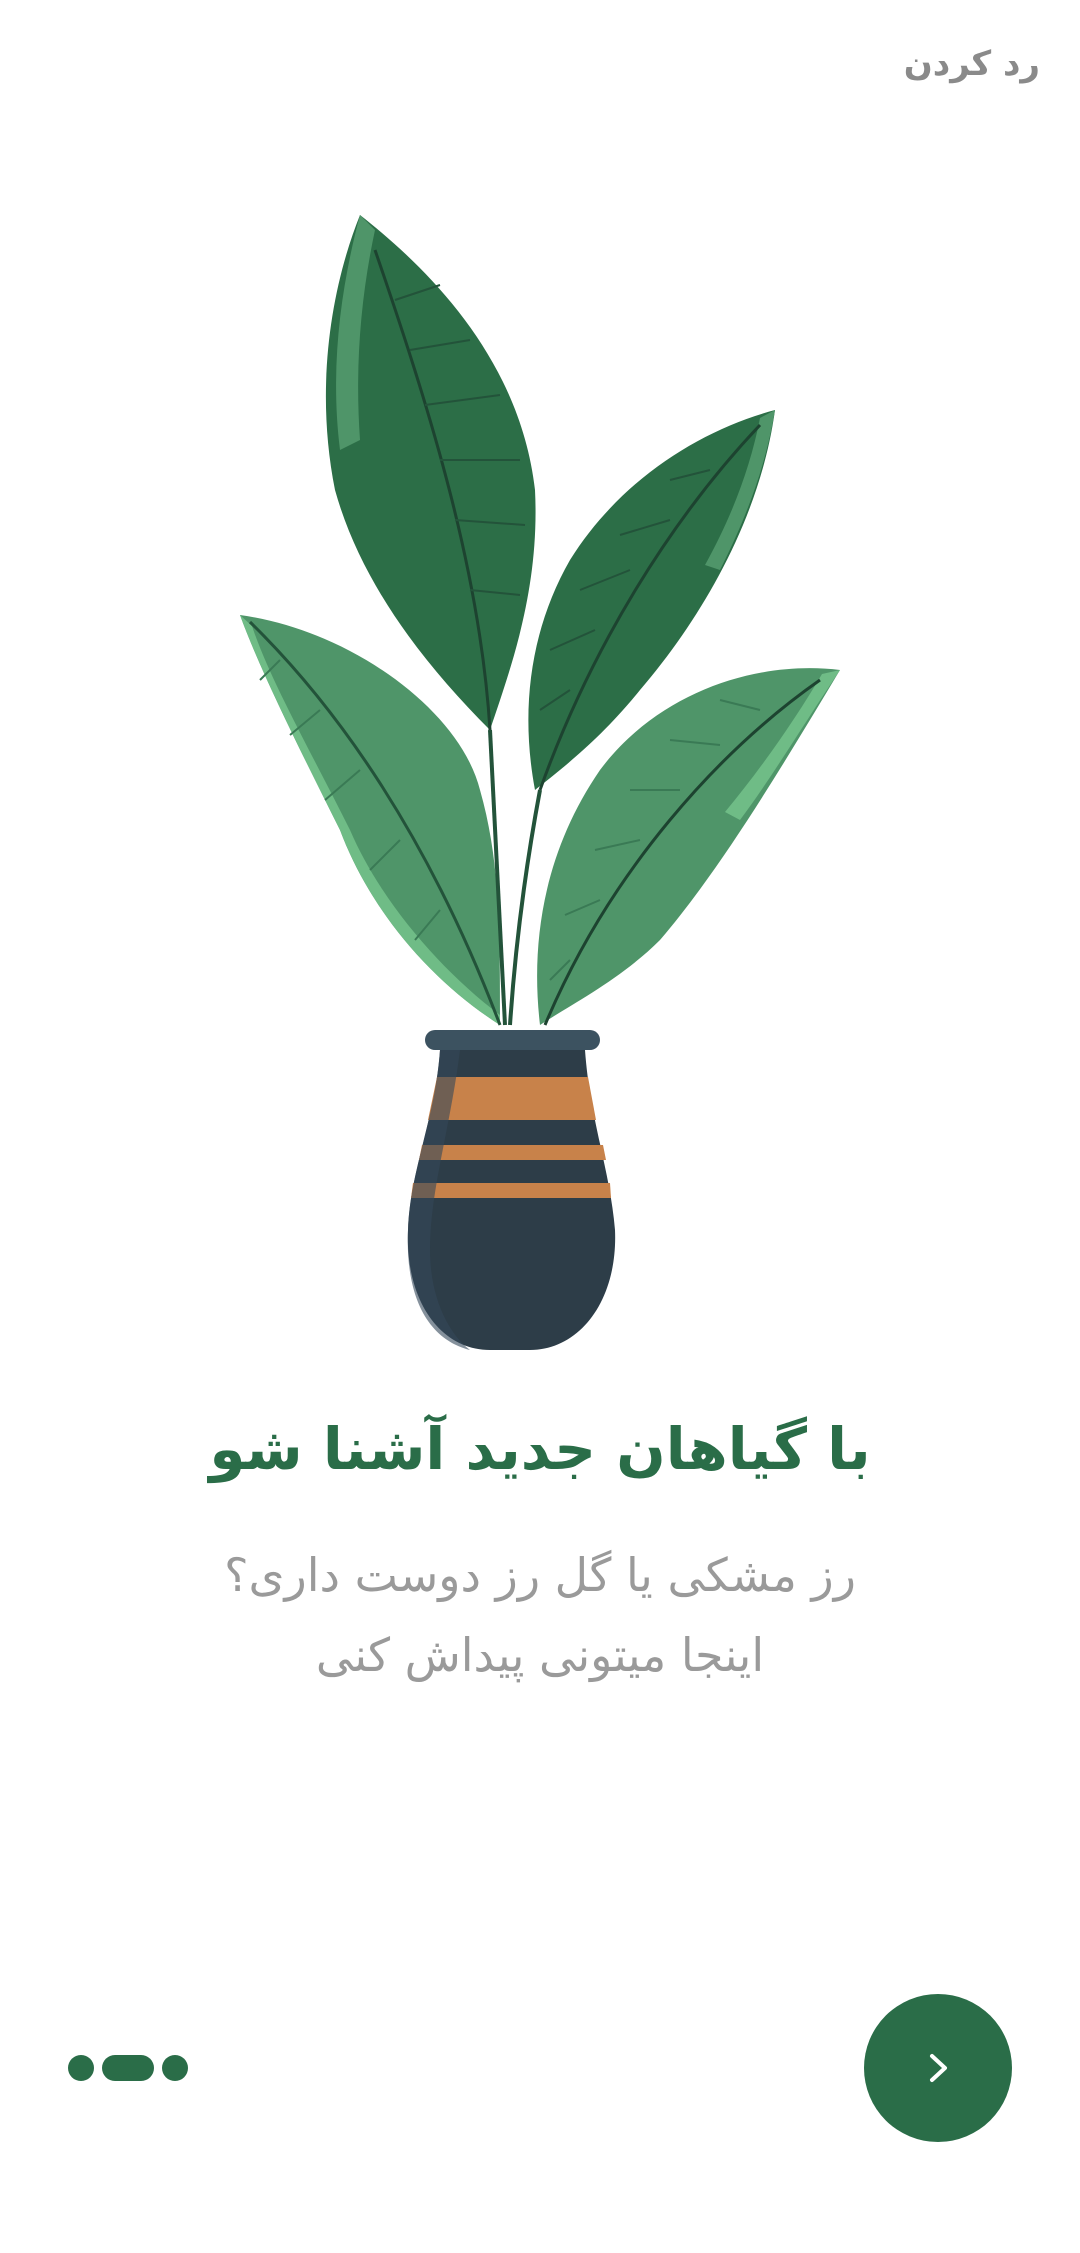 This screenshot has height=2253, width=1080. What do you see at coordinates (972, 64) in the screenshot?
I see `skip-button: رد کردن` at bounding box center [972, 64].